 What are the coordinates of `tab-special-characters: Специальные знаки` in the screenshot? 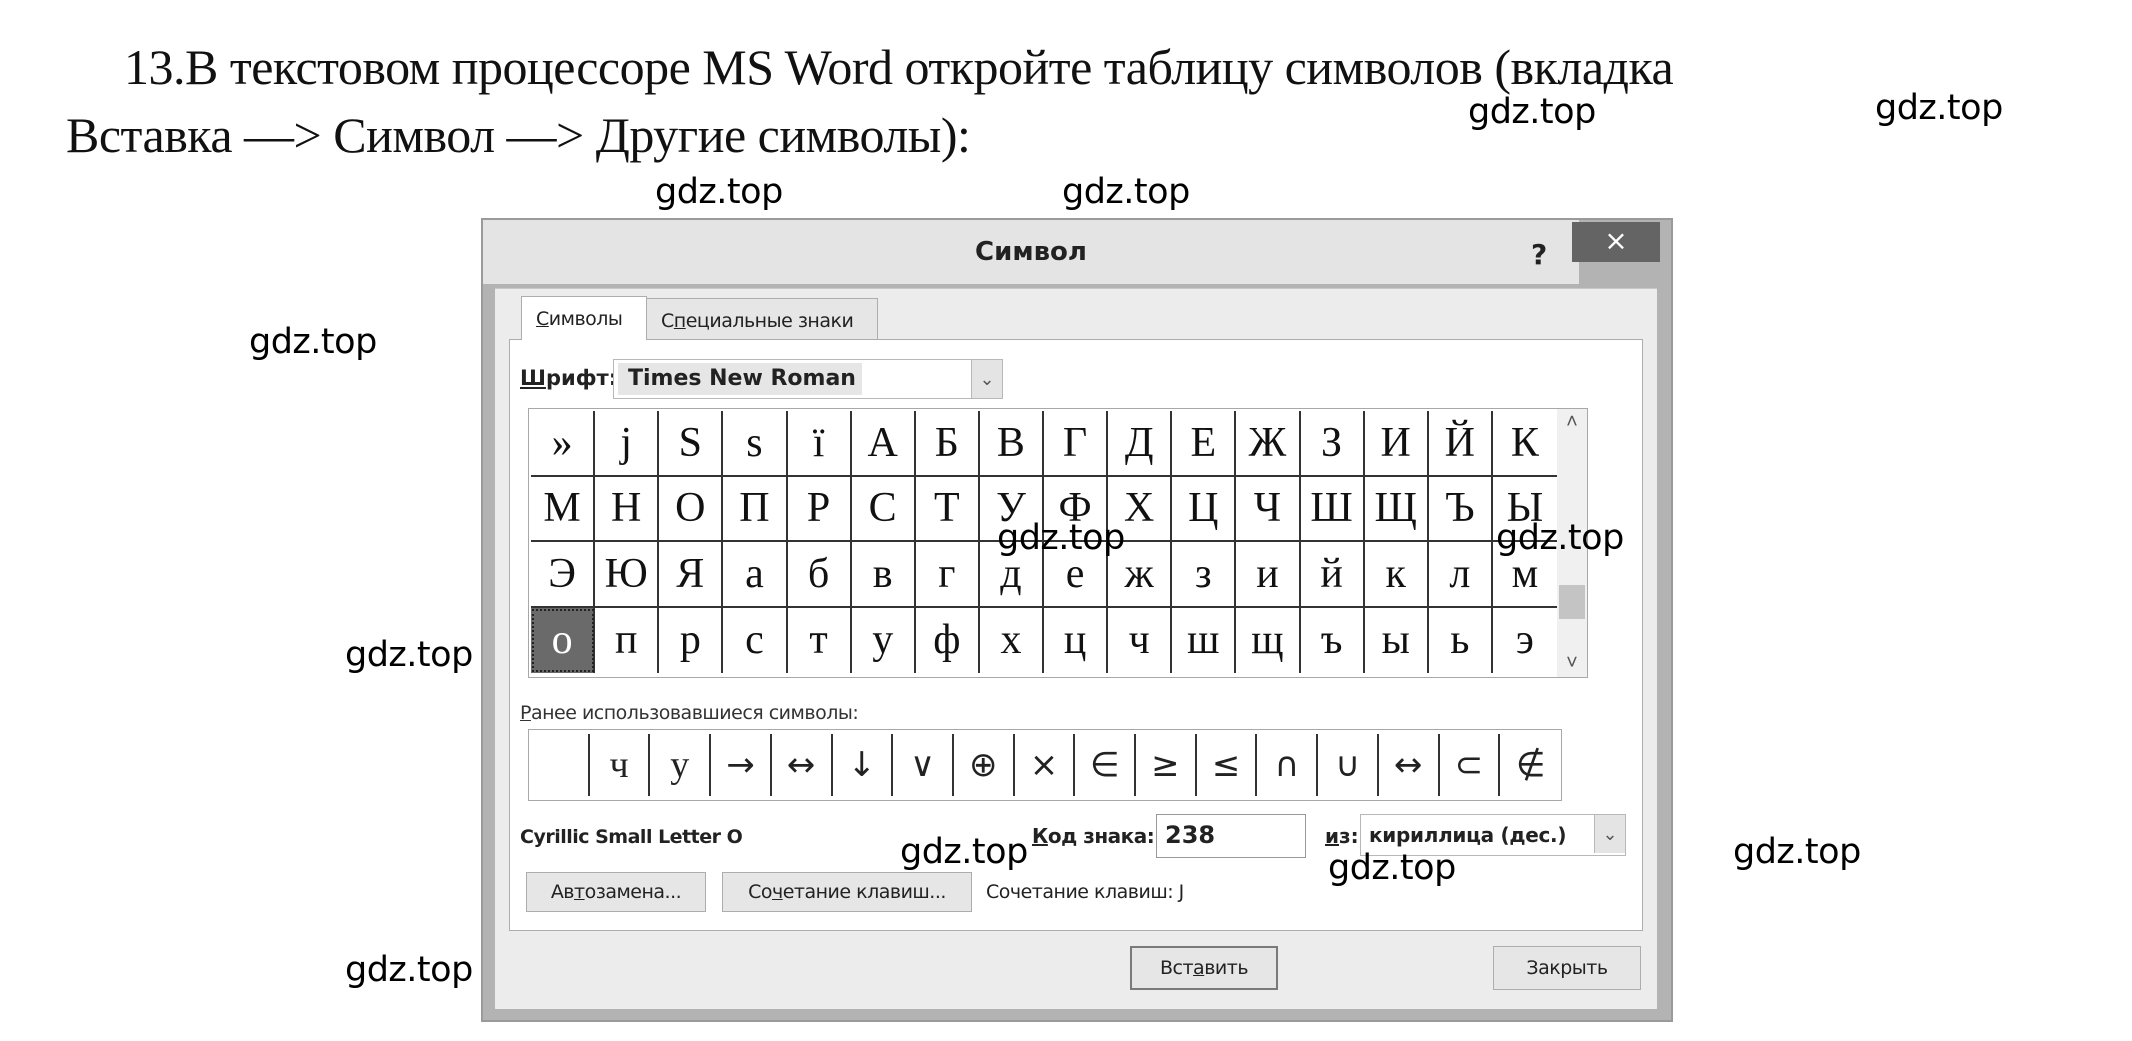 It's located at (762, 319).